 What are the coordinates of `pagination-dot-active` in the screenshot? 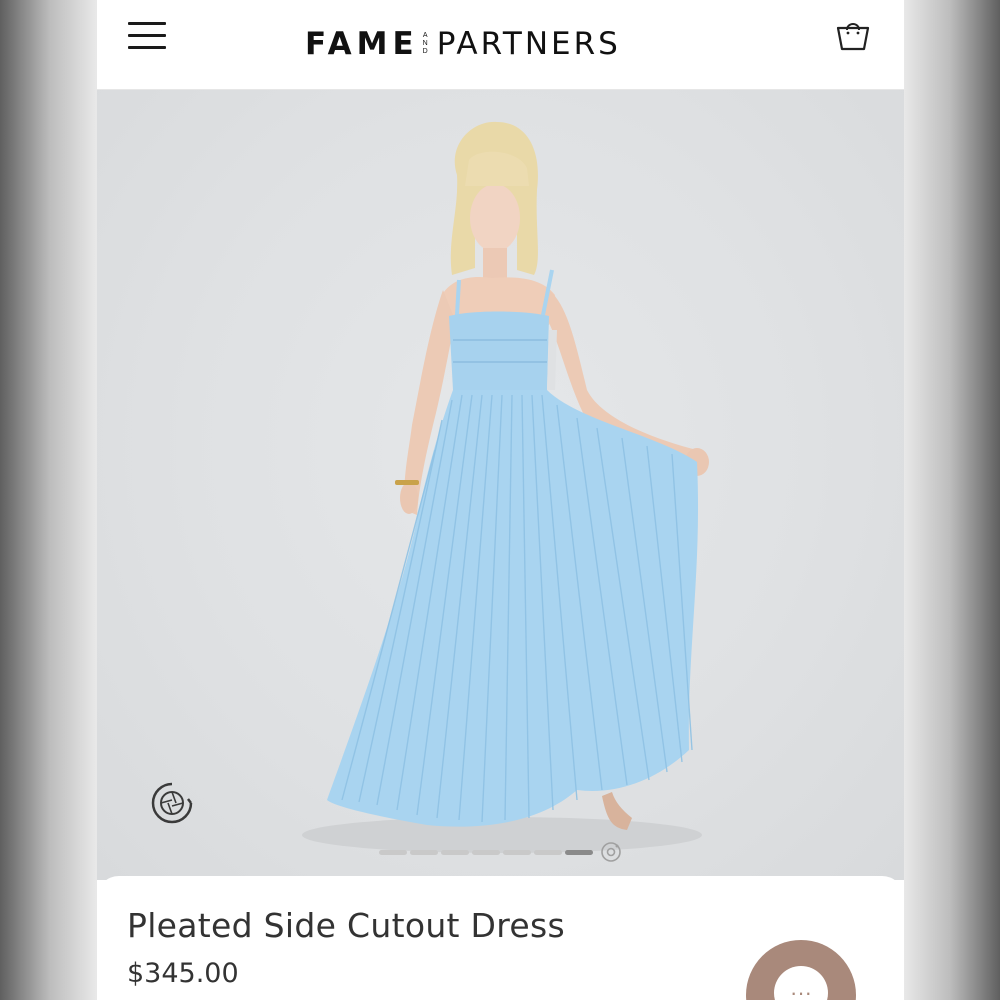 It's located at (579, 852).